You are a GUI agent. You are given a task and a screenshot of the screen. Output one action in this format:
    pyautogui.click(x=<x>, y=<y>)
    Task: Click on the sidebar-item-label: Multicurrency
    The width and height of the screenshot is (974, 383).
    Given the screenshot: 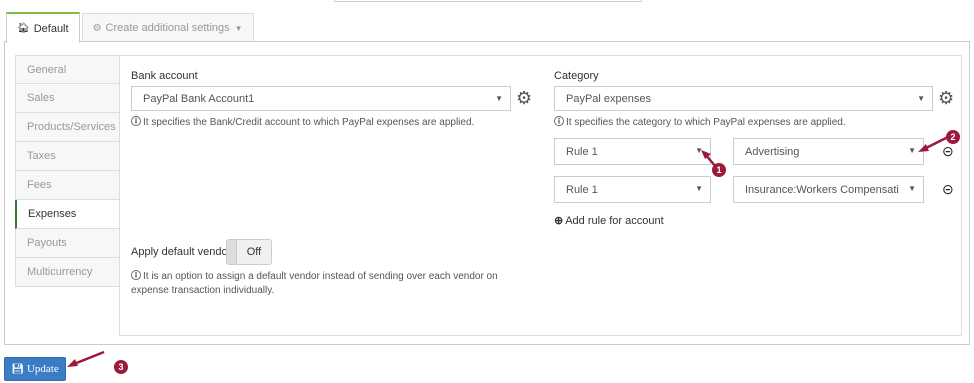 What is the action you would take?
    pyautogui.click(x=60, y=272)
    